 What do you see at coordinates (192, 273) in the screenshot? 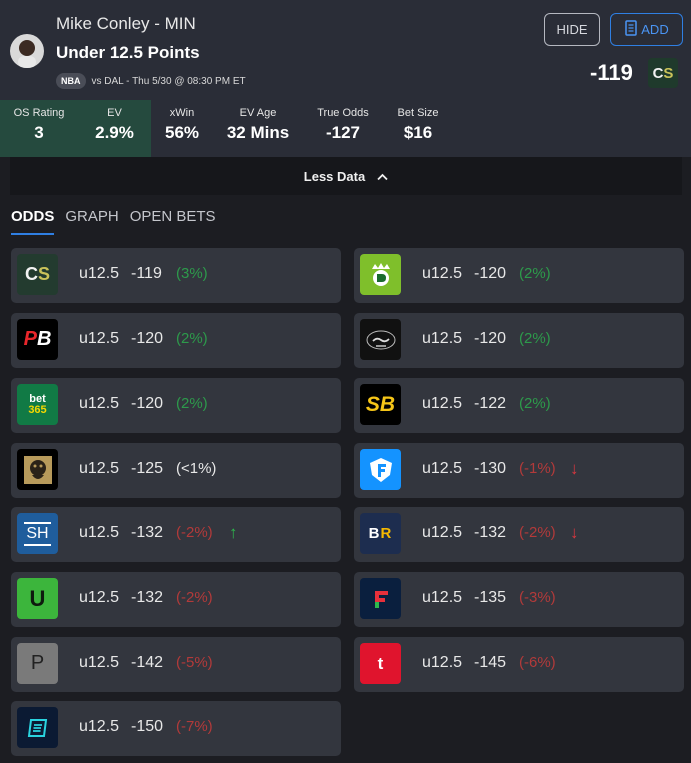
I see `book-ev: (3%)` at bounding box center [192, 273].